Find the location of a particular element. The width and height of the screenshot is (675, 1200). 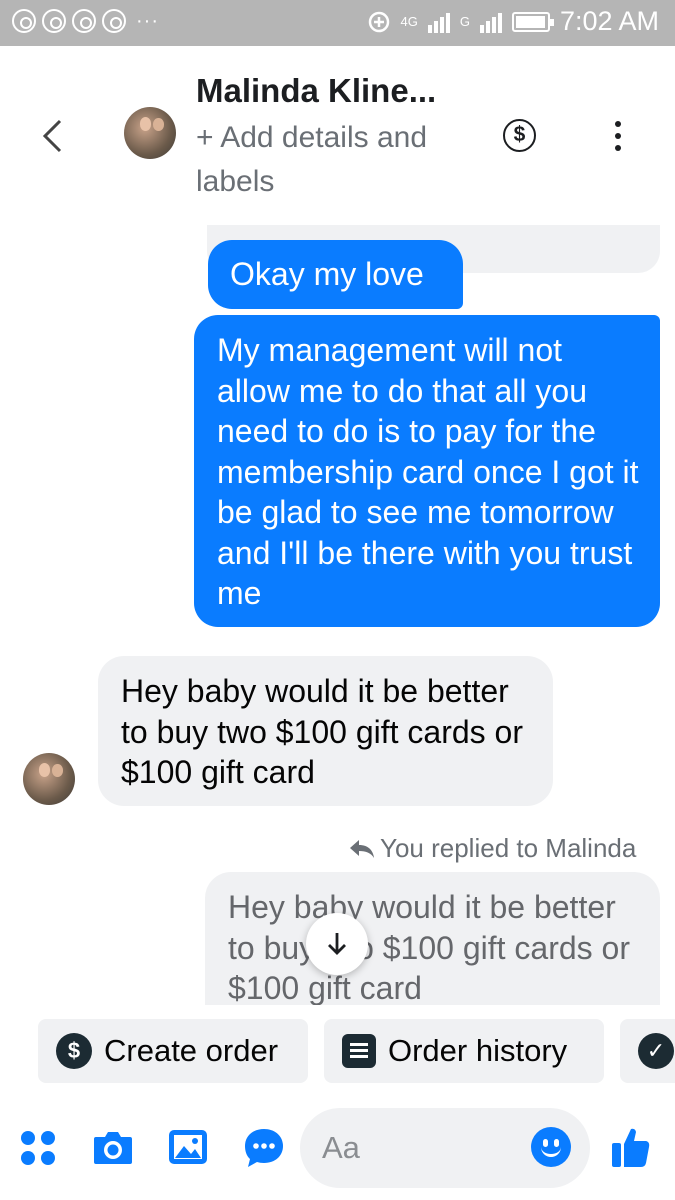

scroll-to-bottom-button is located at coordinates (337, 944).